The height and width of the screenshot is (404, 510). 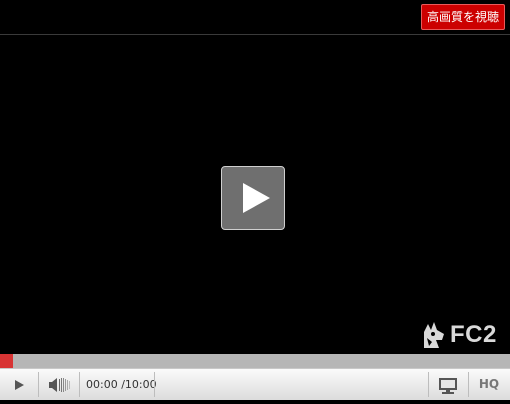 I want to click on watch-hq-button: 高画質を視聴, so click(x=462, y=17).